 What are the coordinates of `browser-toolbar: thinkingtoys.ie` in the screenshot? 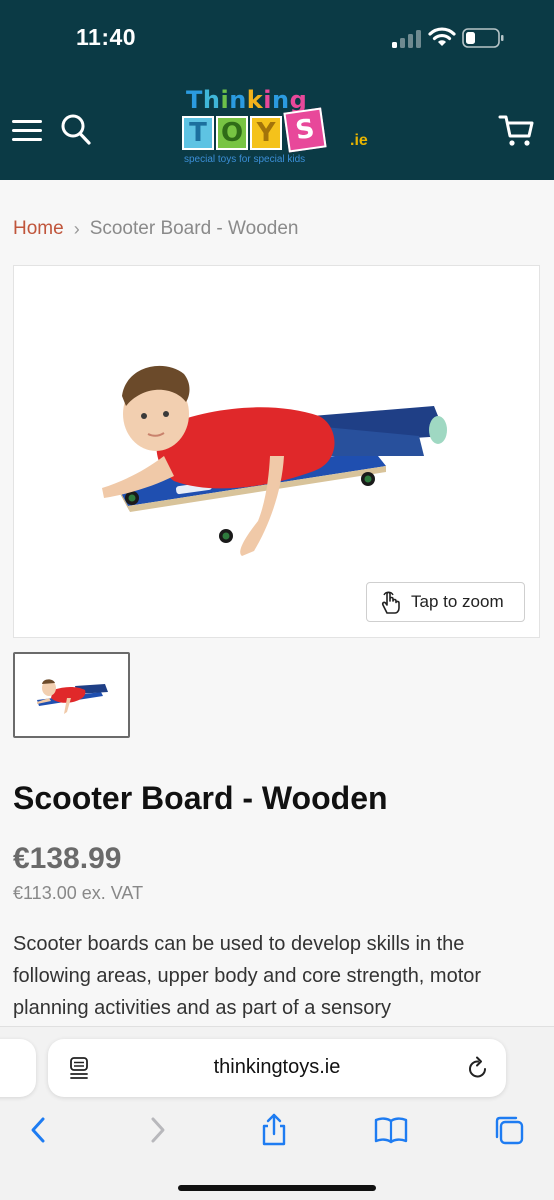 It's located at (277, 1113).